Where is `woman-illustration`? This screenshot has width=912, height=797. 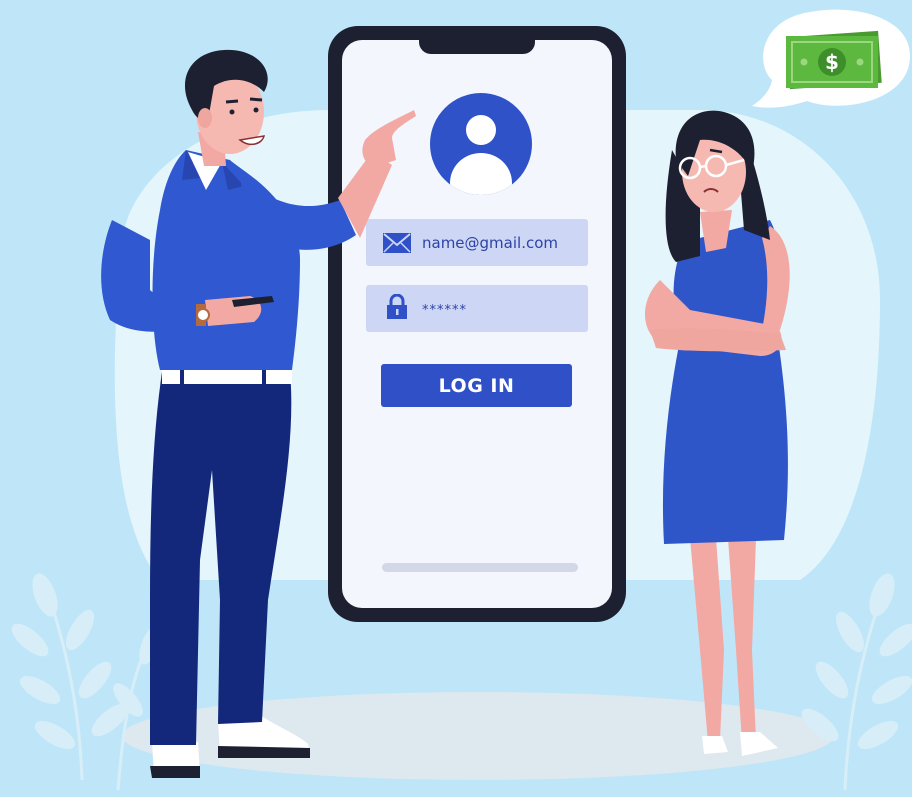
woman-illustration is located at coordinates (717, 433).